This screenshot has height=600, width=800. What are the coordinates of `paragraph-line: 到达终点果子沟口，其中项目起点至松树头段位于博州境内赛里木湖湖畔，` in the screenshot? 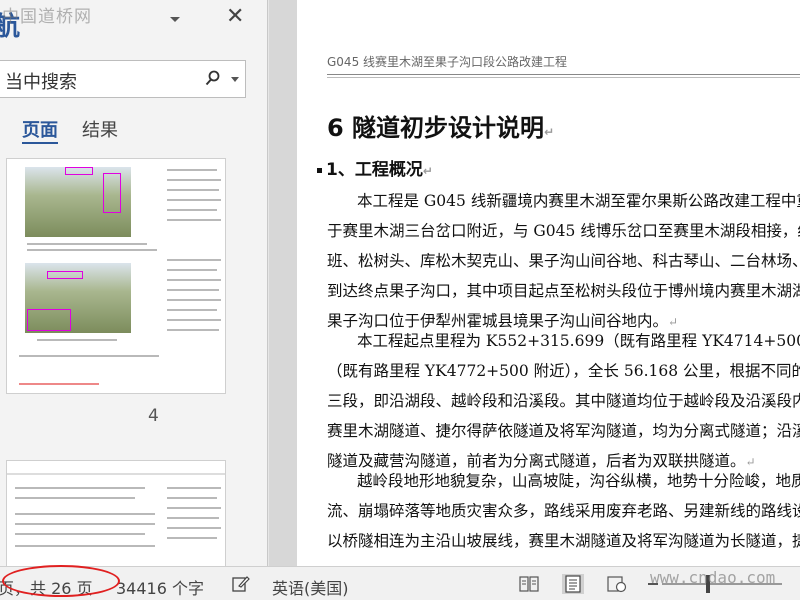 It's located at (563, 291).